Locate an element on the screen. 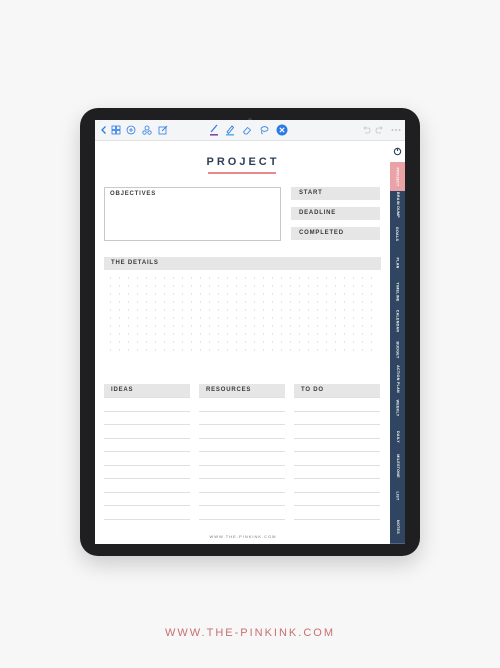 The width and height of the screenshot is (500, 668). tab-project: PROJECT is located at coordinates (397, 177).